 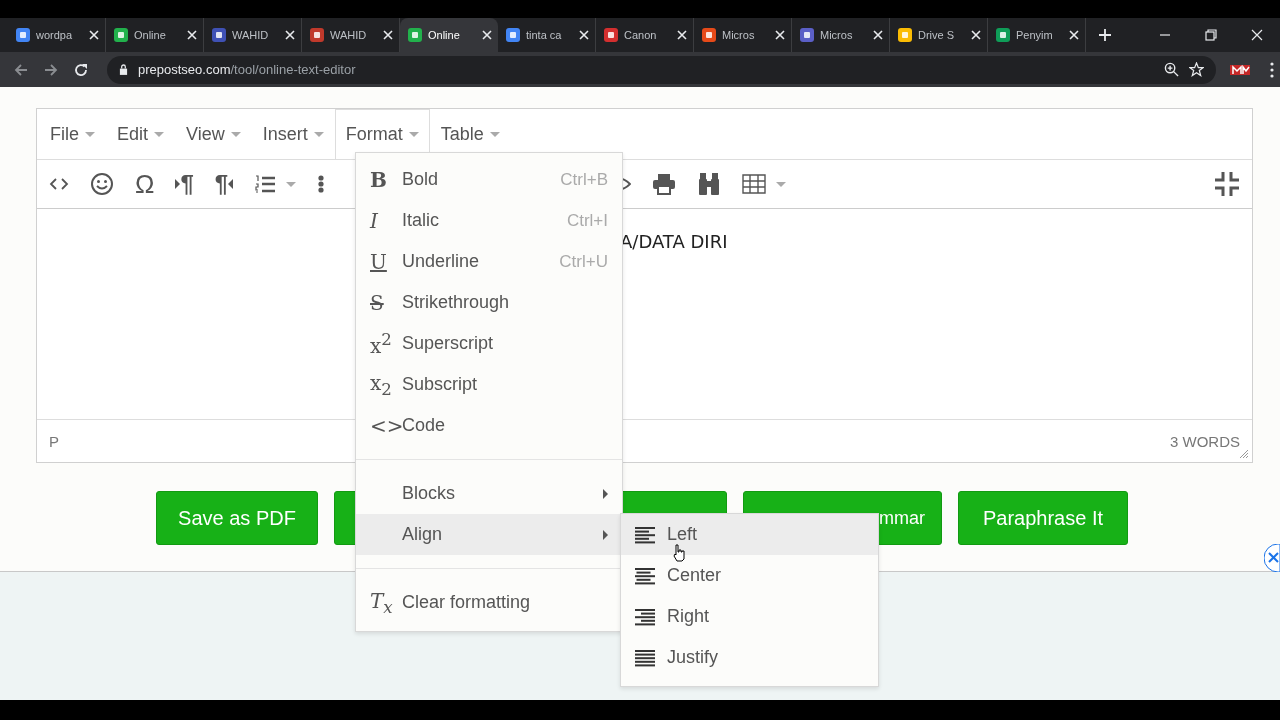 I want to click on forward-icon, so click(x=51, y=69).